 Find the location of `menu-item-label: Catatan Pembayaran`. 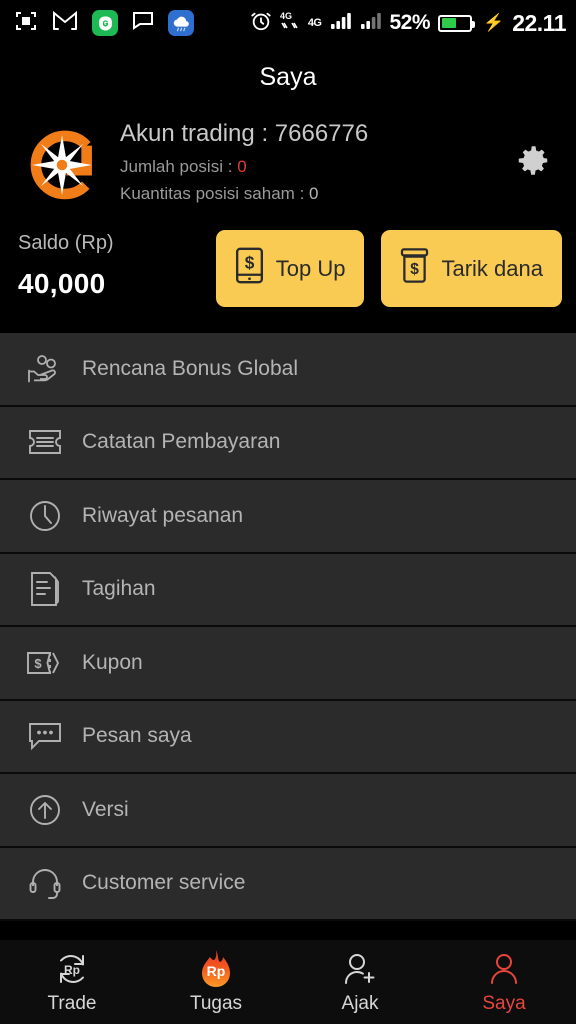

menu-item-label: Catatan Pembayaran is located at coordinates (181, 442).